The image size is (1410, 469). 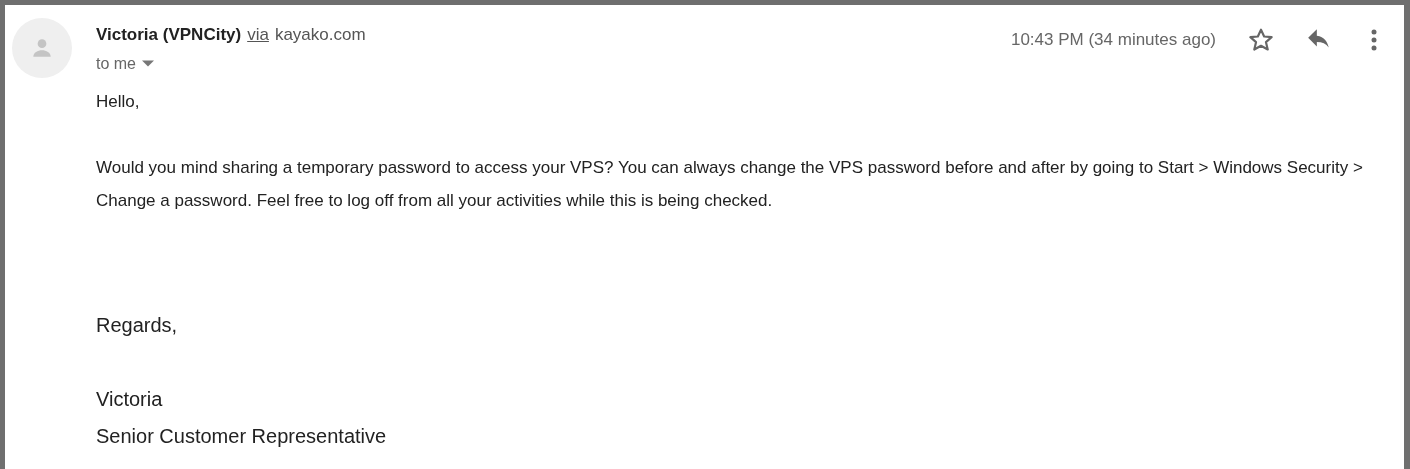 What do you see at coordinates (1113, 40) in the screenshot?
I see `timestamp: 10:43 PM (34 minutes ago)` at bounding box center [1113, 40].